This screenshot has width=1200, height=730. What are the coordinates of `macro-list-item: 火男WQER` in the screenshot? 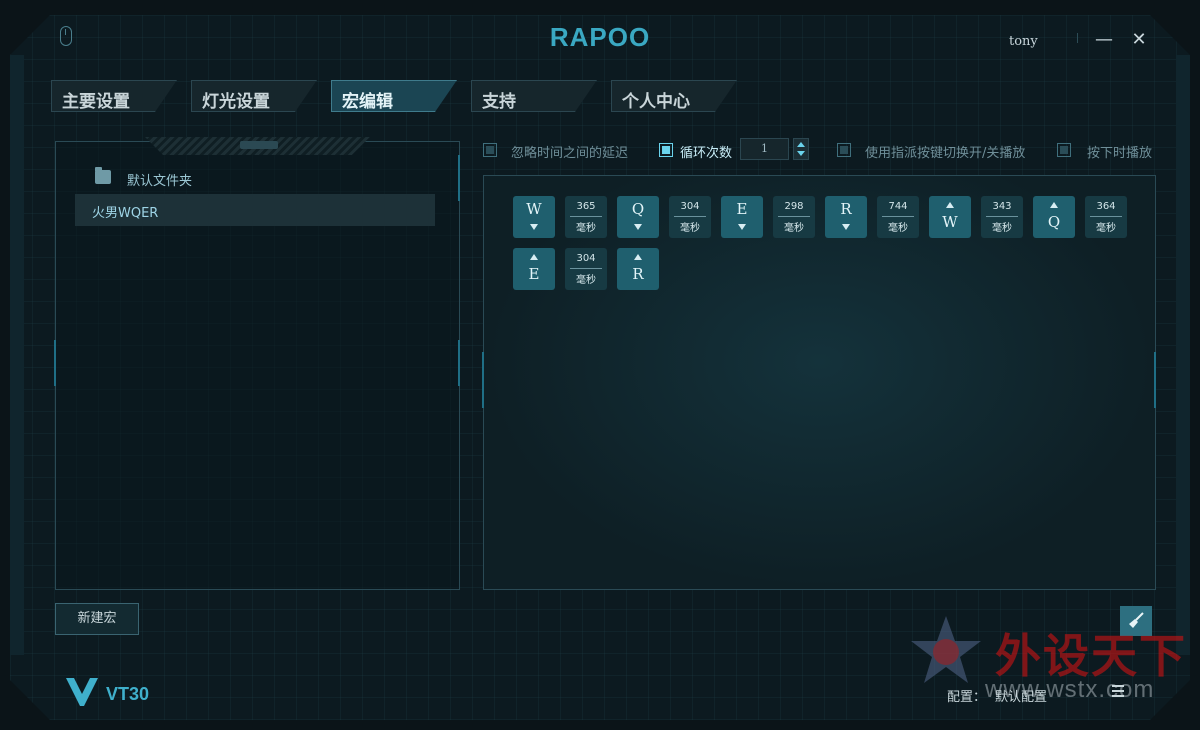 It's located at (255, 210).